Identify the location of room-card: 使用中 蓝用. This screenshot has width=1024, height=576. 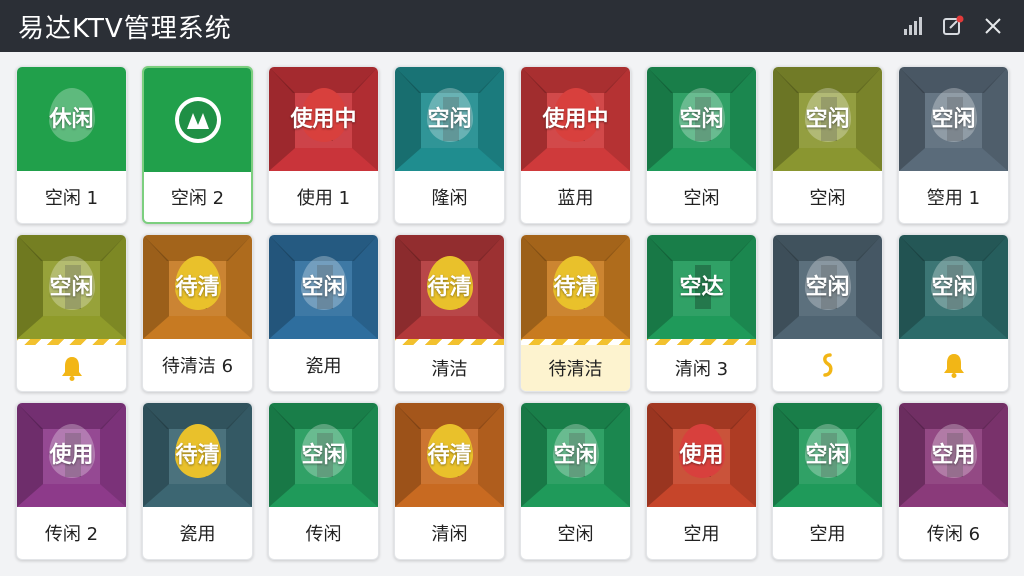
(575, 145).